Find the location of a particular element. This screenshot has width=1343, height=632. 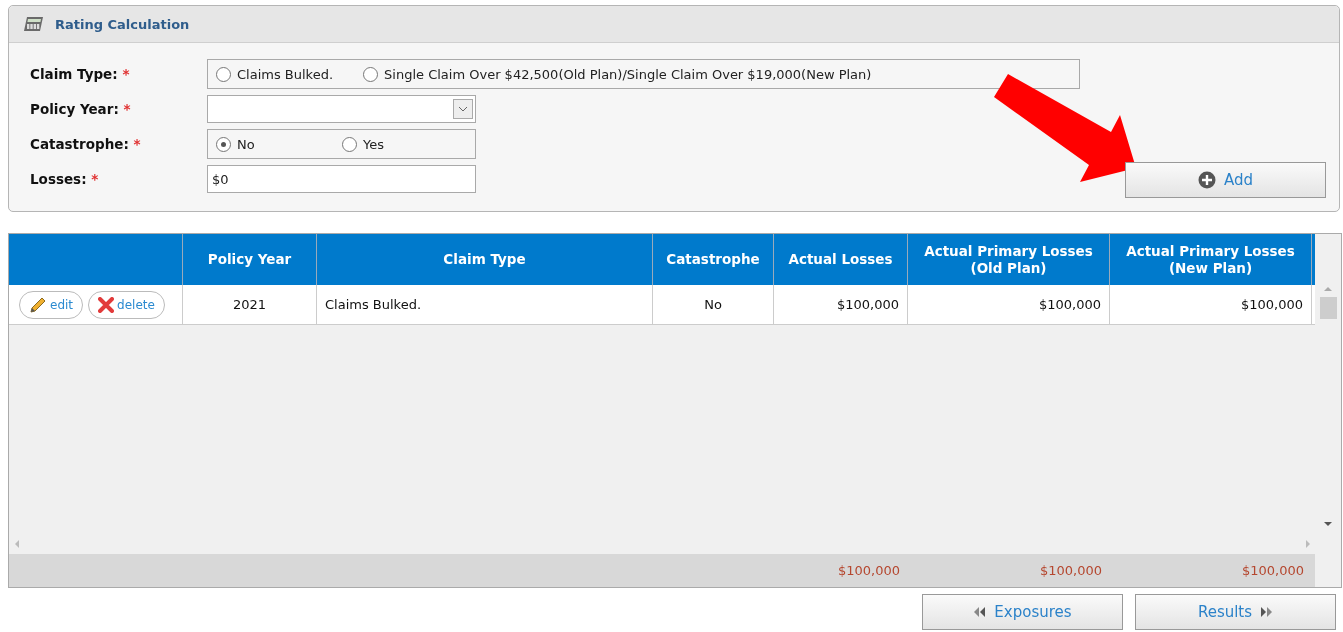

calculator-icon is located at coordinates (34, 24).